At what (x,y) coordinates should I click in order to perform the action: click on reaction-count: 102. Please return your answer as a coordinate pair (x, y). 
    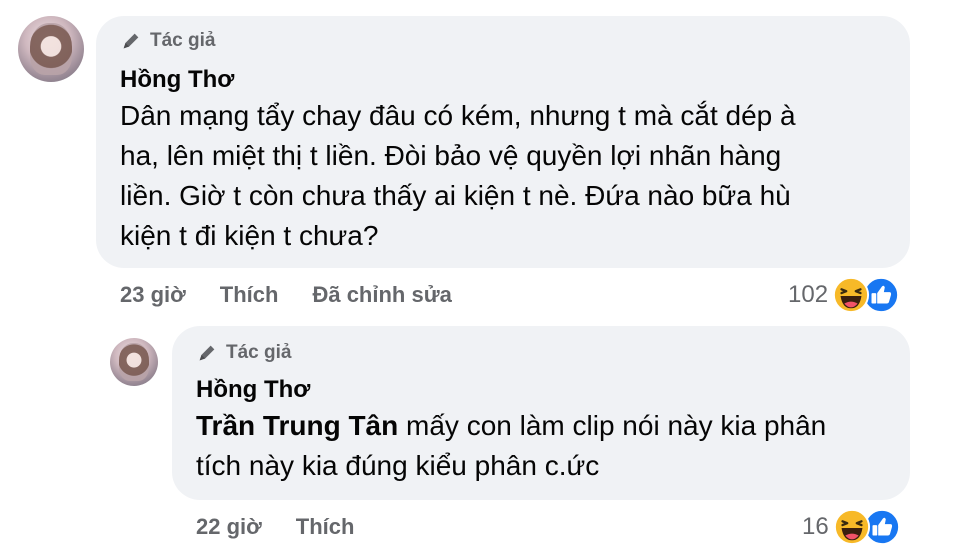
    Looking at the image, I should click on (808, 294).